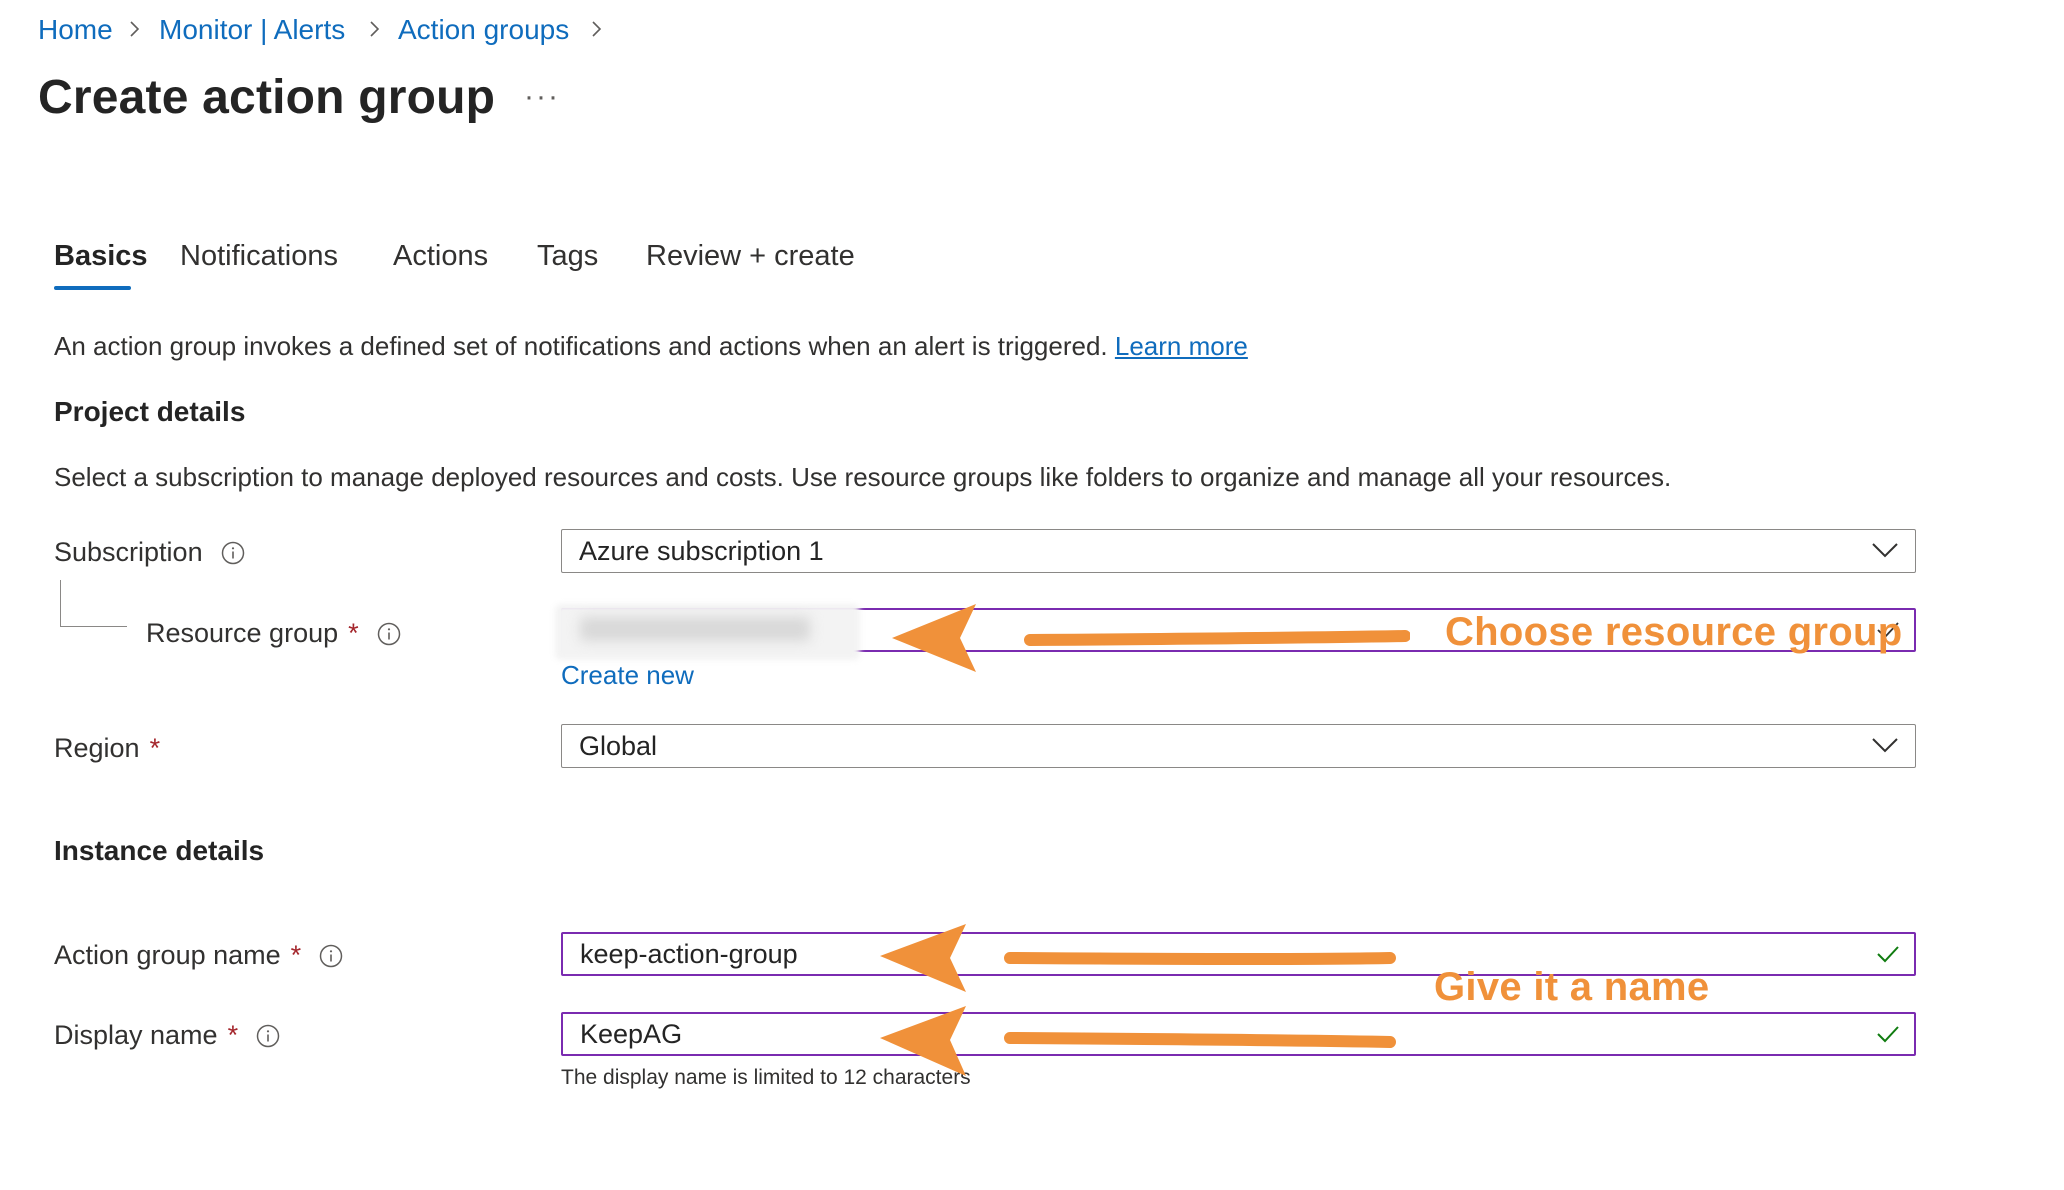 This screenshot has height=1190, width=2064. Describe the element at coordinates (242, 633) in the screenshot. I see `resource-group-label-text: Resource group` at that location.